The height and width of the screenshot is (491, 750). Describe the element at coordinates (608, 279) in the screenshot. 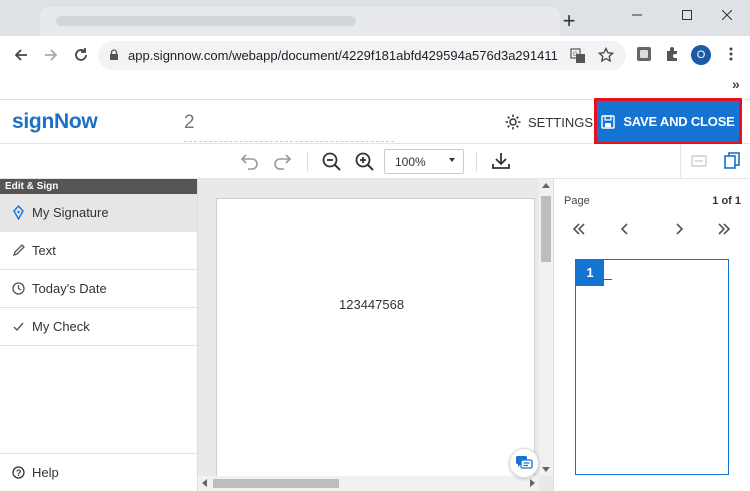

I see `thumbnail-content` at that location.